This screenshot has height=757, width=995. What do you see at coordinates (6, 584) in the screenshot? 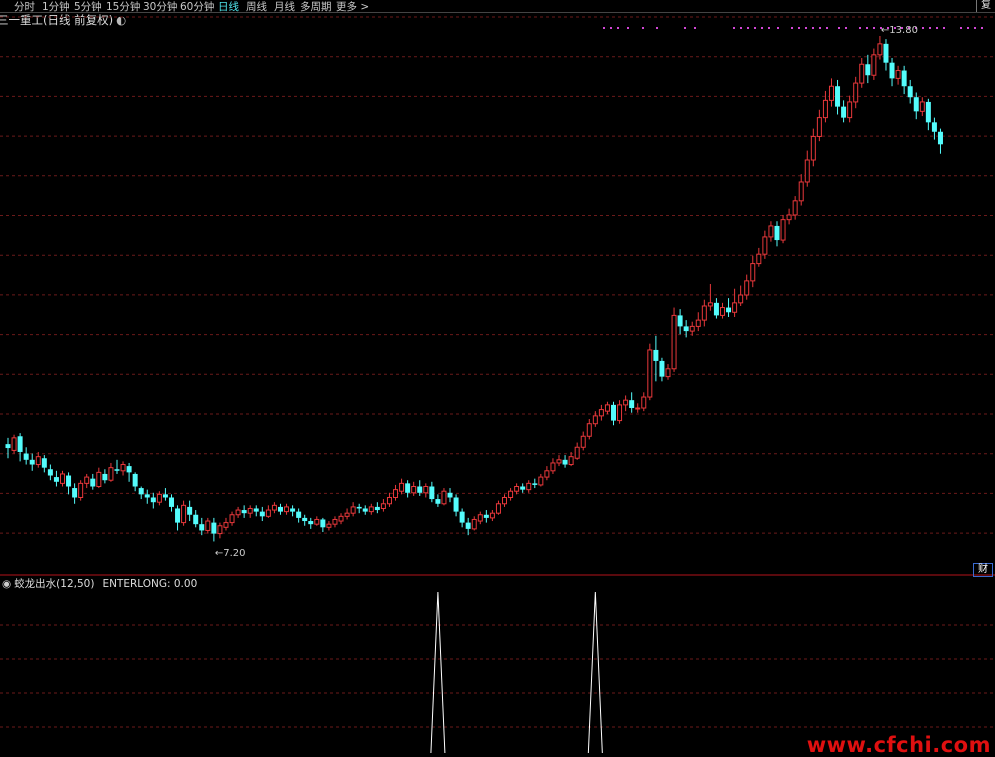
I see `indicator-toggle-icon: ◉` at bounding box center [6, 584].